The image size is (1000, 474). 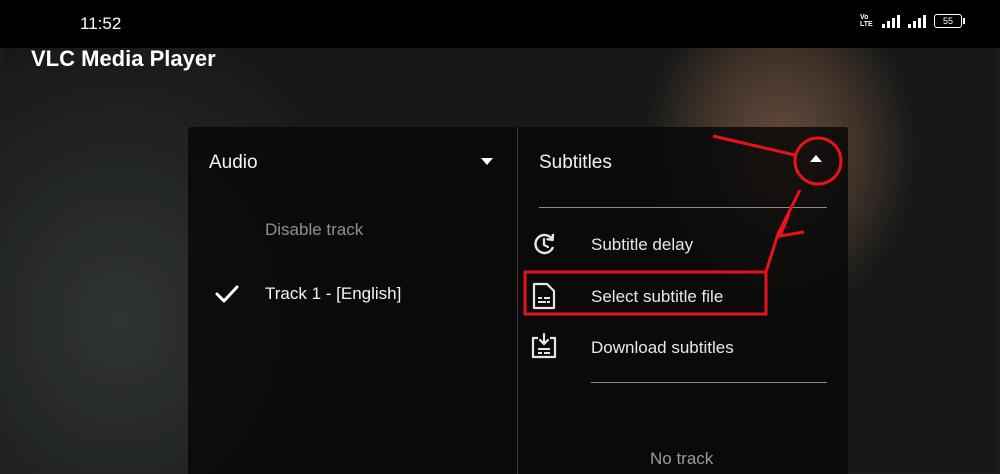 What do you see at coordinates (314, 230) in the screenshot?
I see `audio-track-disable: Disable track` at bounding box center [314, 230].